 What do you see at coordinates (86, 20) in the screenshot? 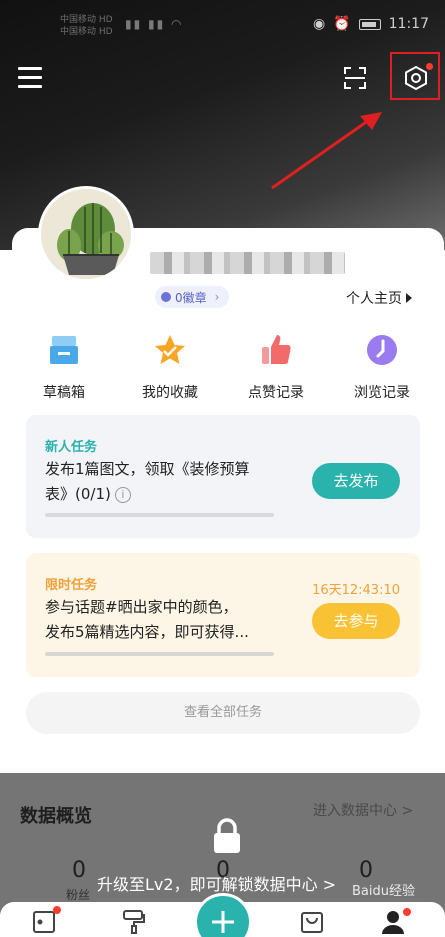
I see `carrier-1: 中国移动 HD` at bounding box center [86, 20].